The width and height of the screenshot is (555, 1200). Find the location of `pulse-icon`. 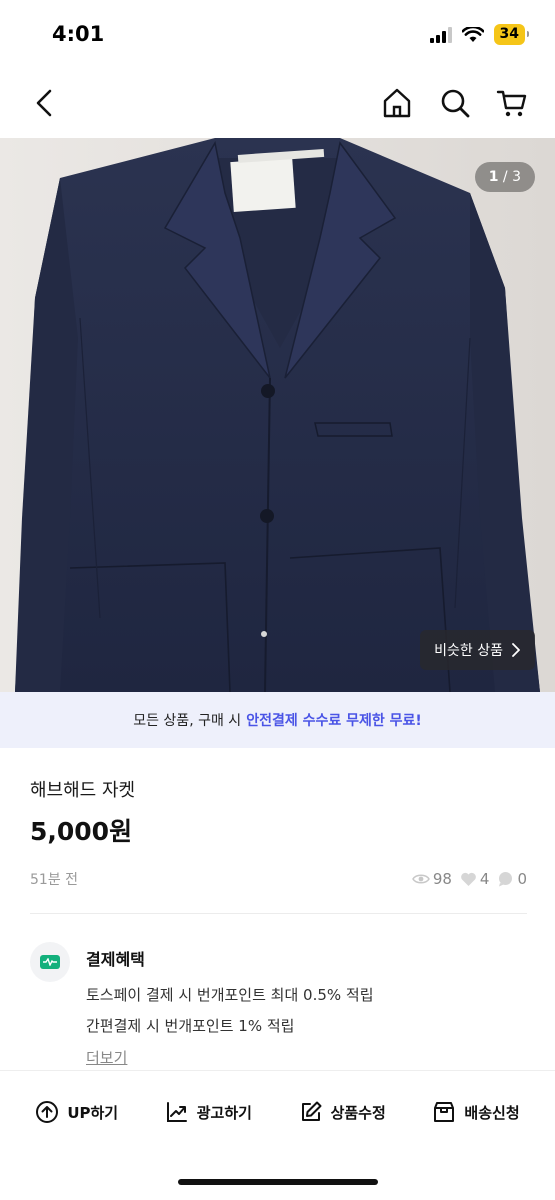

pulse-icon is located at coordinates (50, 962).